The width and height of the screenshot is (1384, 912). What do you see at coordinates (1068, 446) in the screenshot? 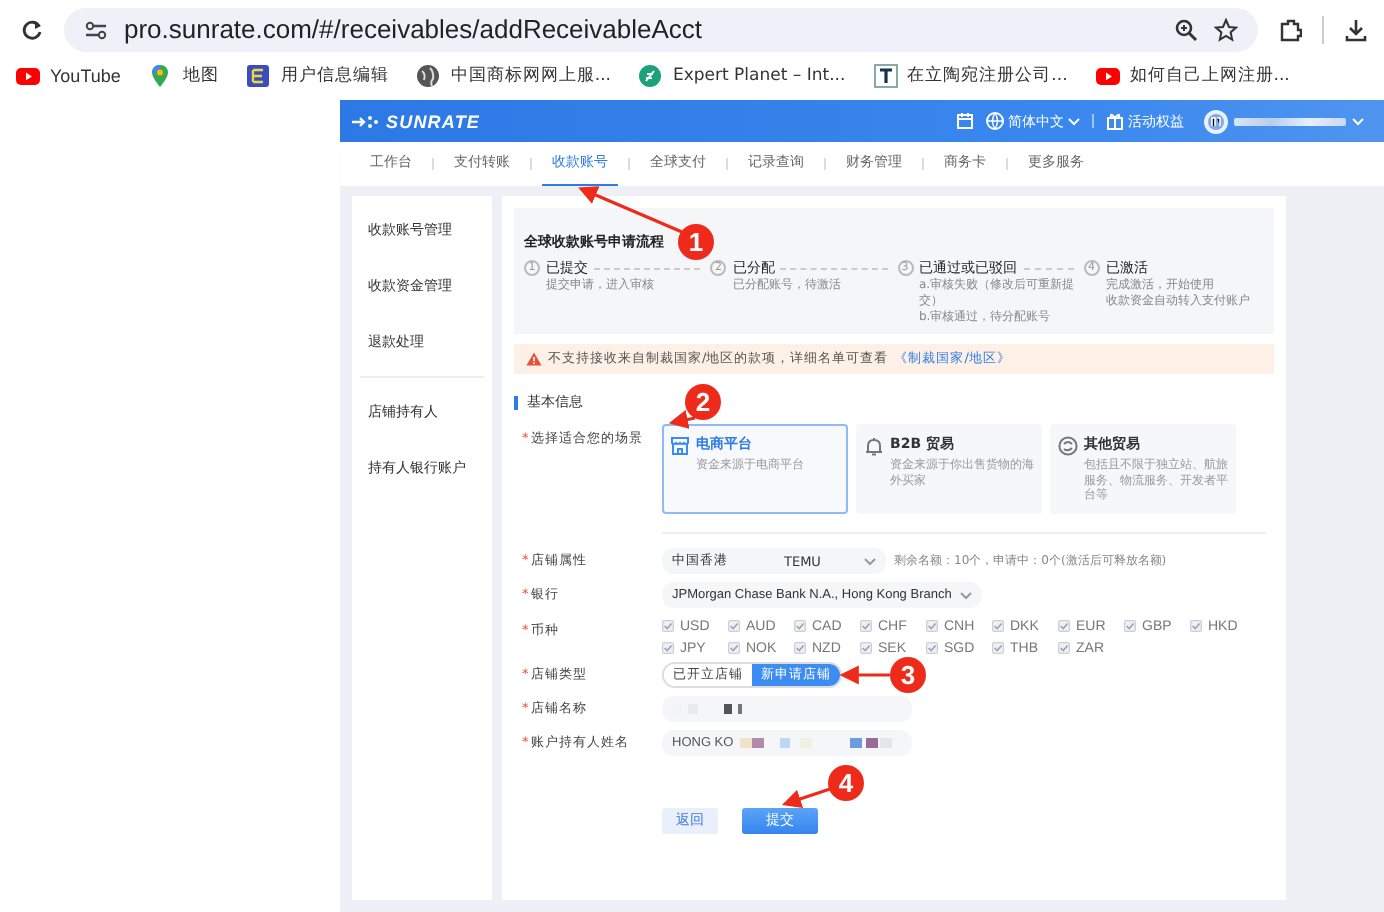
I see `circle-icon` at bounding box center [1068, 446].